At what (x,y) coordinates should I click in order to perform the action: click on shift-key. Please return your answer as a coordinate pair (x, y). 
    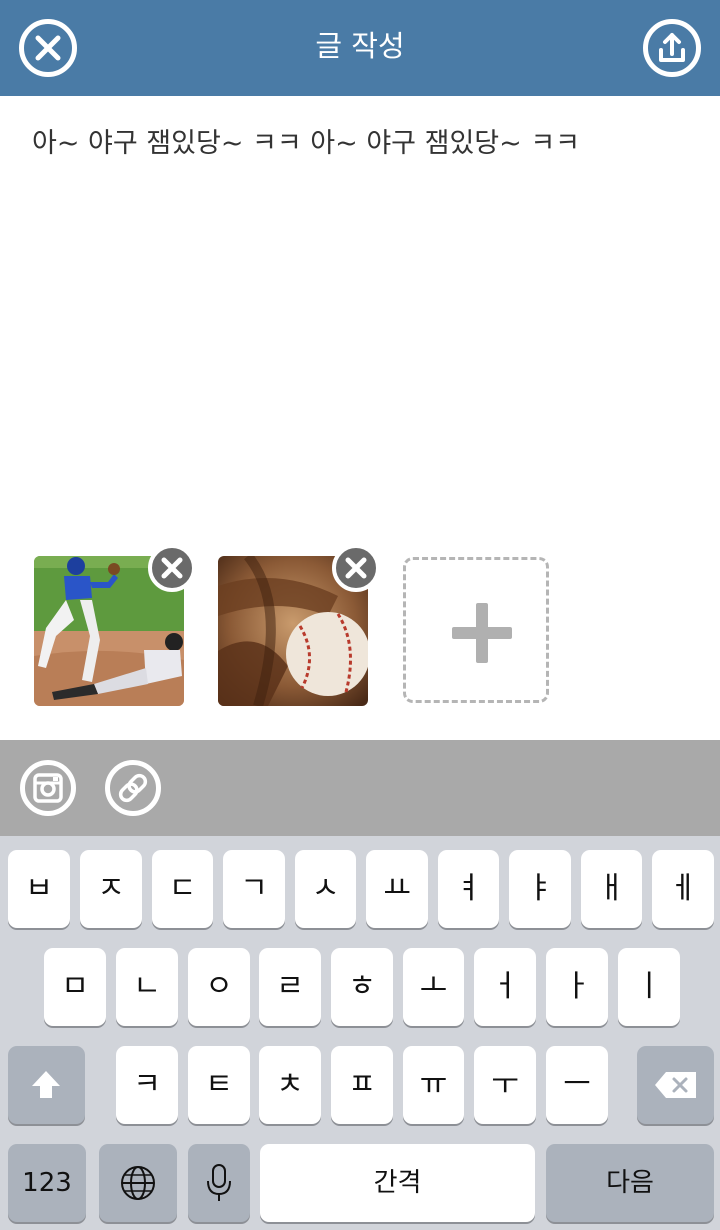
    Looking at the image, I should click on (46, 1085).